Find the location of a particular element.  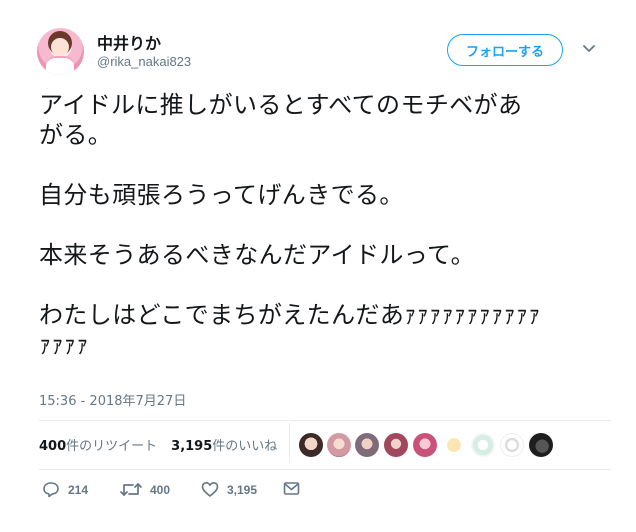

reply-button: 214 is located at coordinates (65, 489).